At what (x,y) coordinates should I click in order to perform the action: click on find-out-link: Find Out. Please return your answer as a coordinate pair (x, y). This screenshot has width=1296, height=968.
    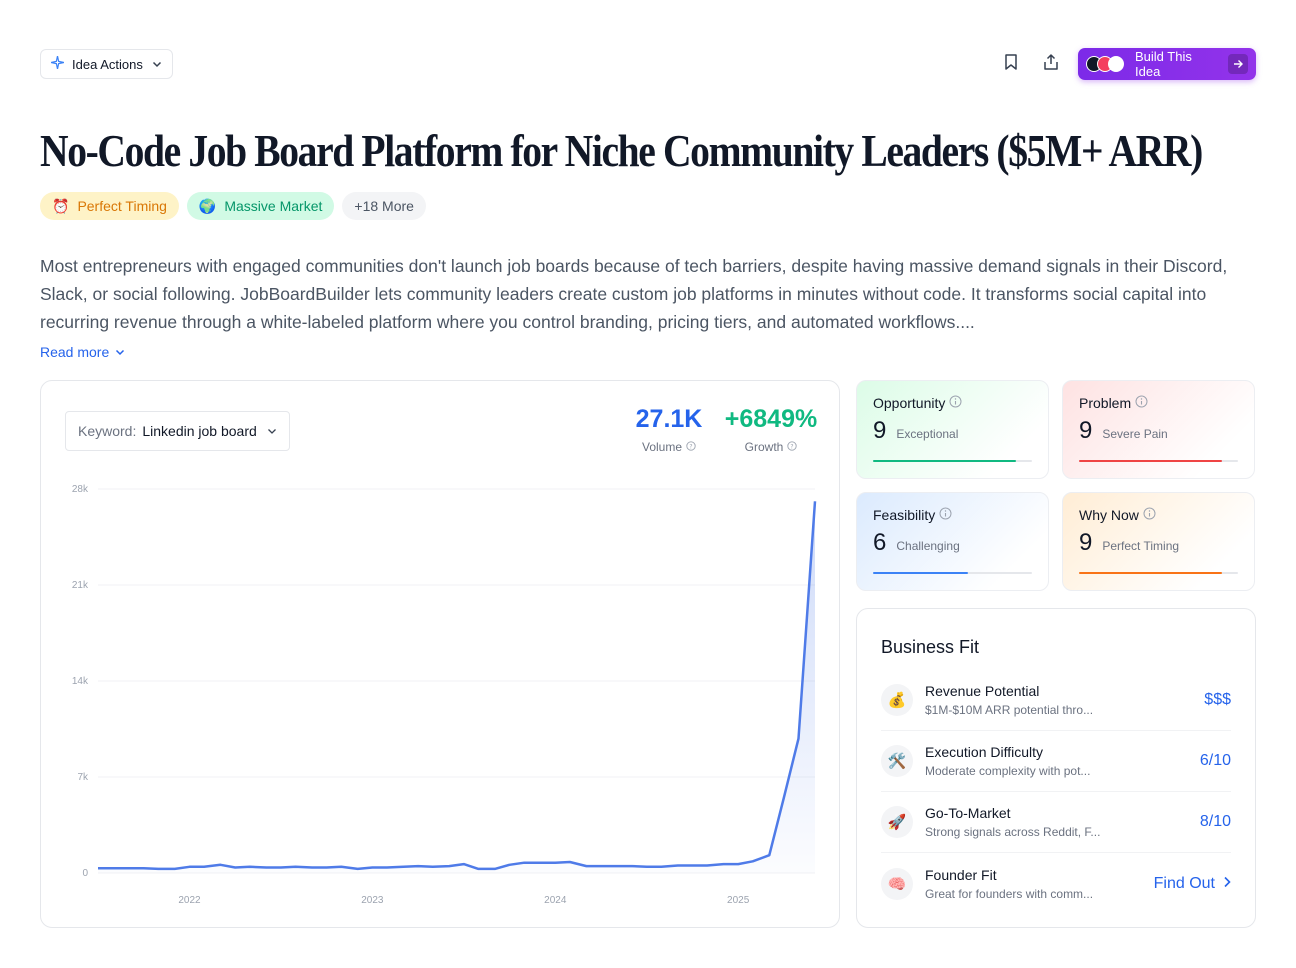
    Looking at the image, I should click on (1192, 884).